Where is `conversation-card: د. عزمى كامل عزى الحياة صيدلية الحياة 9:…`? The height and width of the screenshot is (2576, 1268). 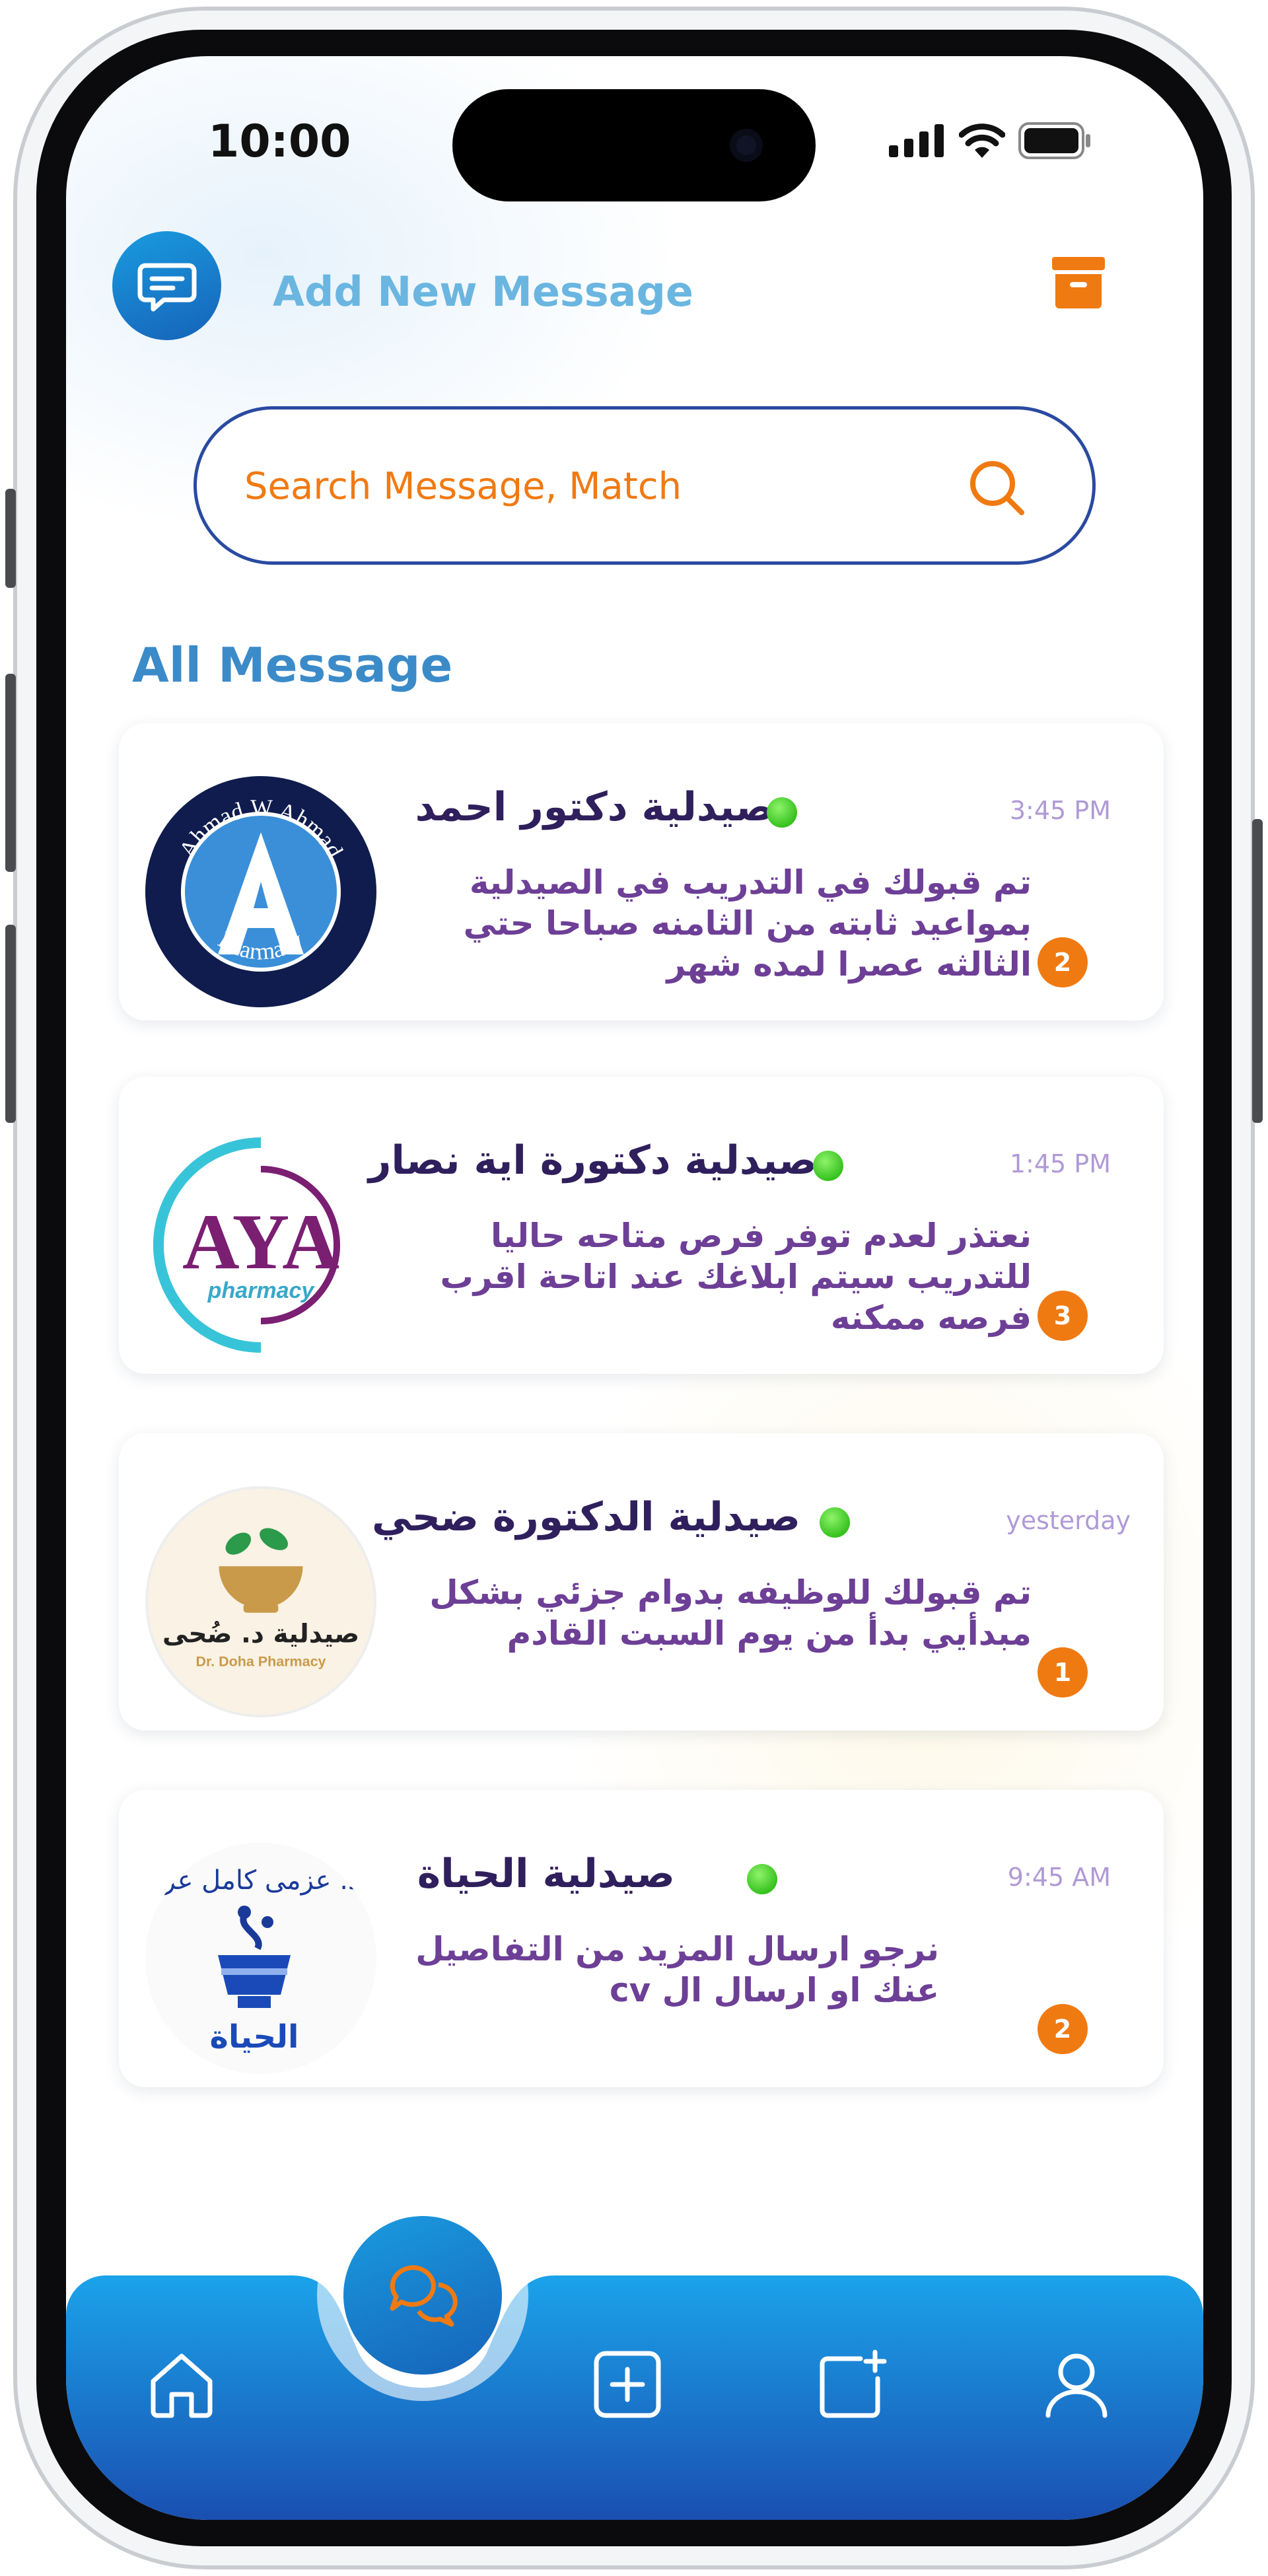
conversation-card: د. عزمى كامل عزى الحياة صيدلية الحياة 9:… is located at coordinates (641, 1938).